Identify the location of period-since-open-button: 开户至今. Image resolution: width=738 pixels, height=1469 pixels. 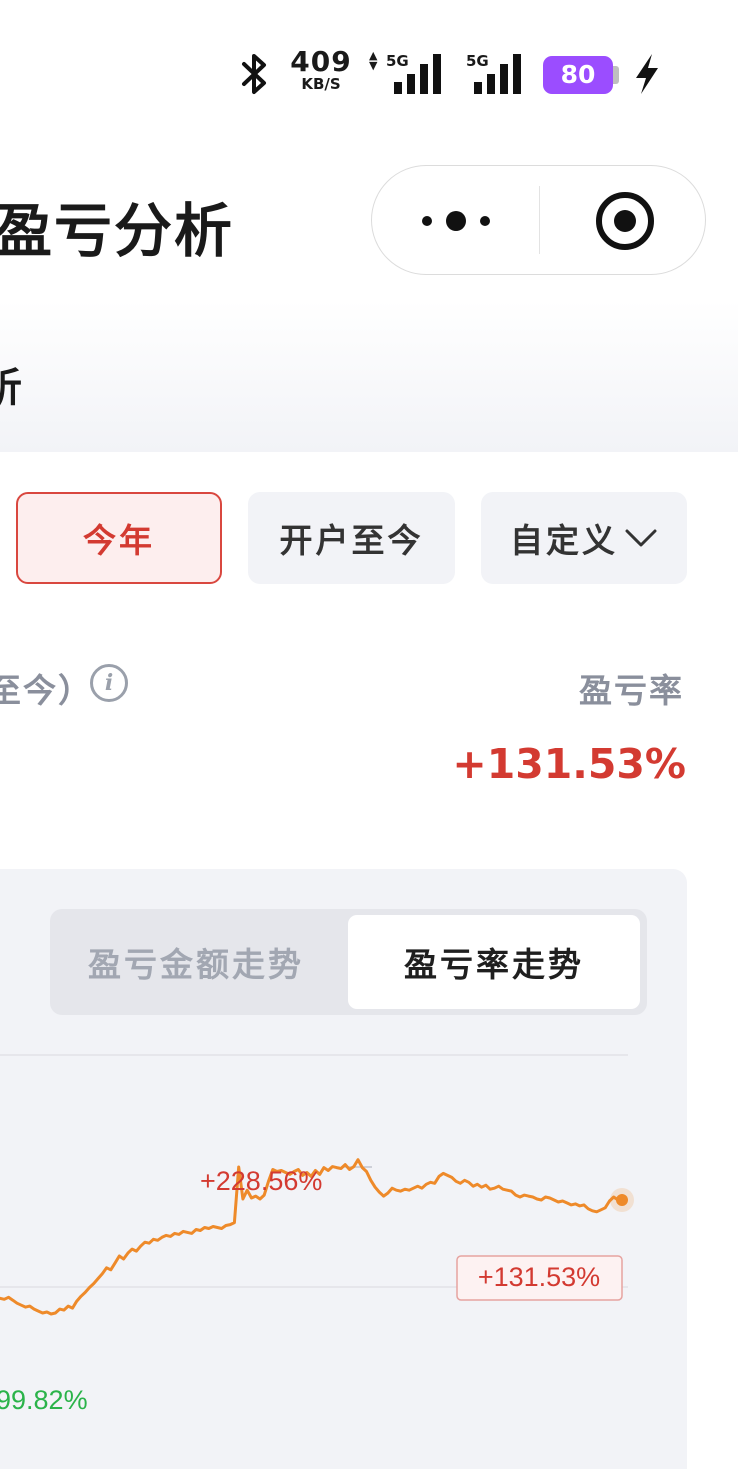
(351, 538).